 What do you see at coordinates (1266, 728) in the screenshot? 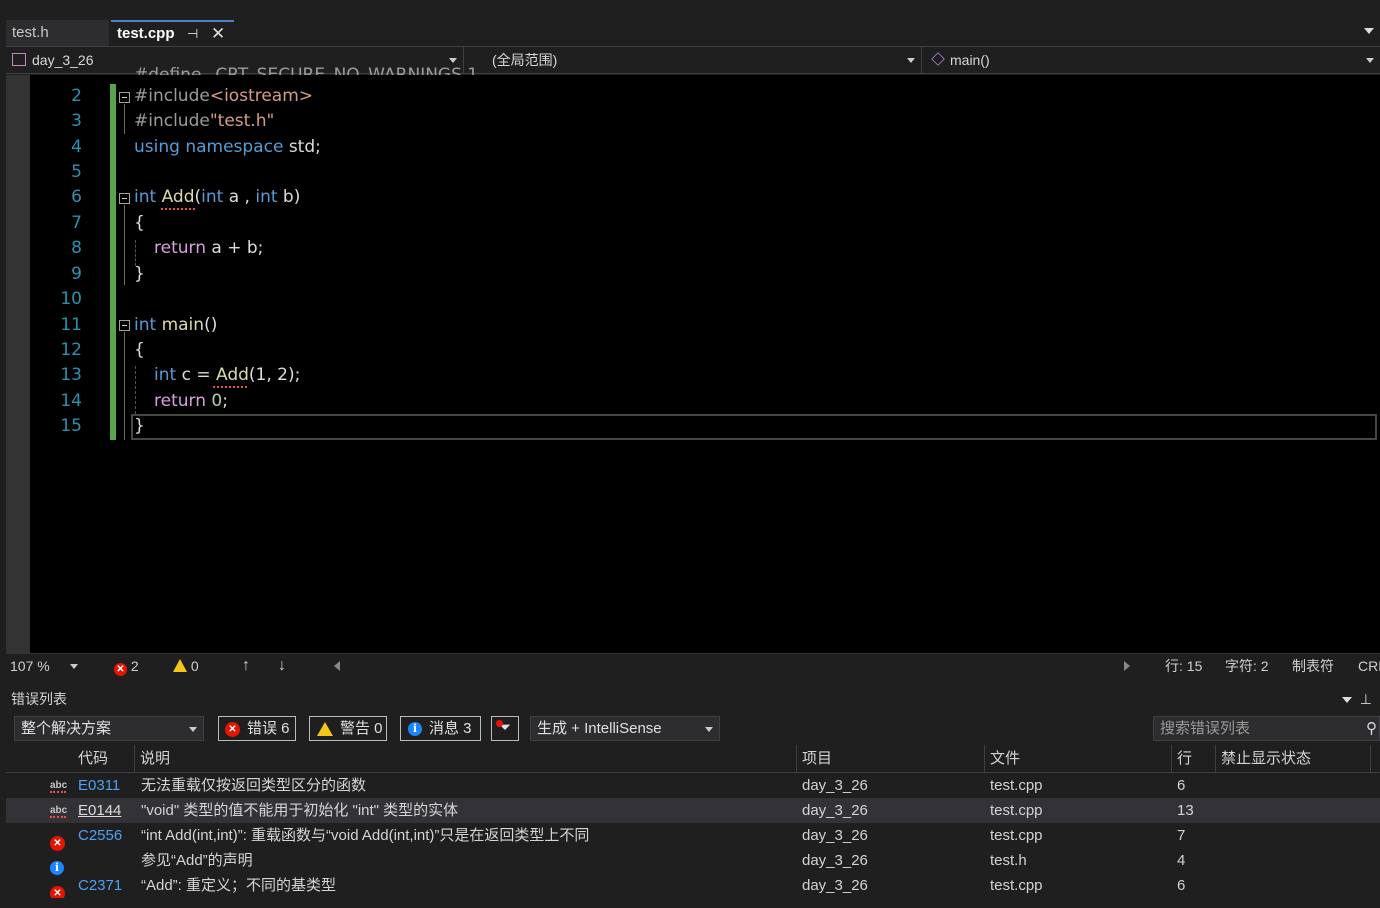
I see `search-error-list-input: 搜索错误列表 ⚲` at bounding box center [1266, 728].